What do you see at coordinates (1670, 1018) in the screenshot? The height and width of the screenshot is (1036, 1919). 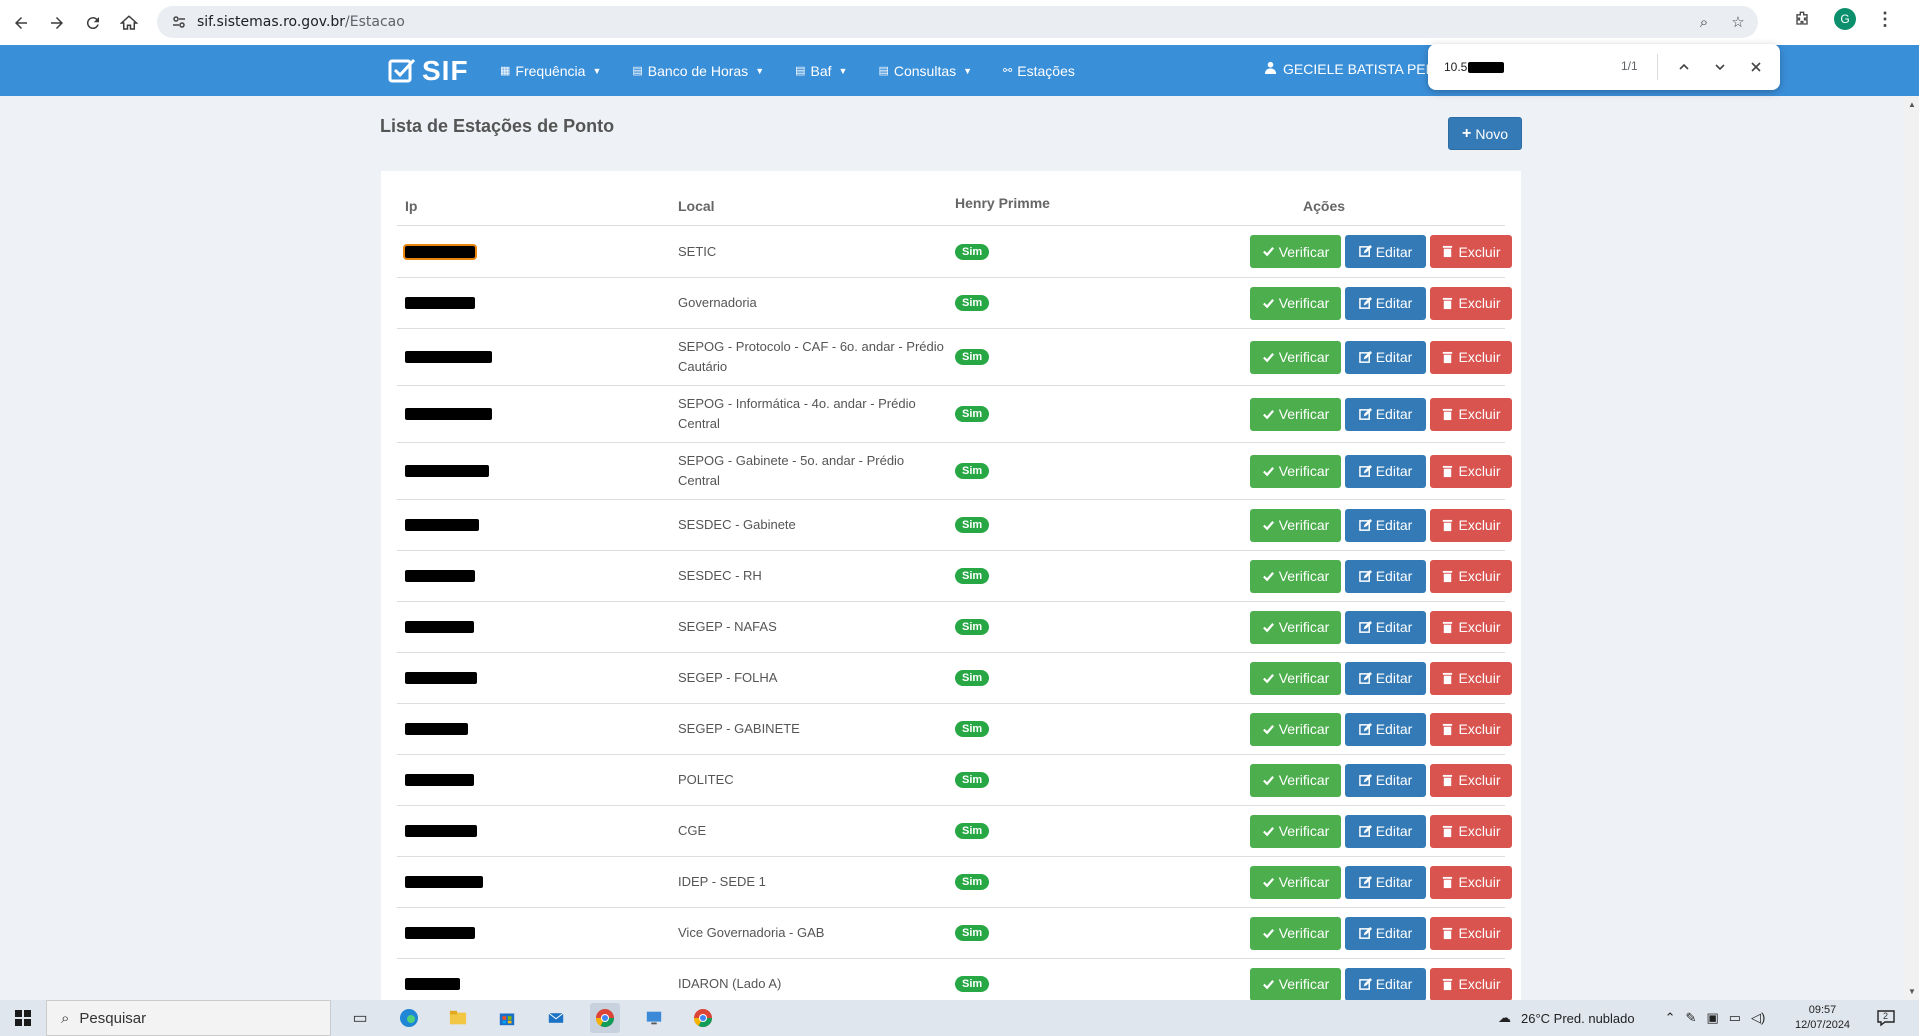 I see `chevron-up-icon: ⌃` at bounding box center [1670, 1018].